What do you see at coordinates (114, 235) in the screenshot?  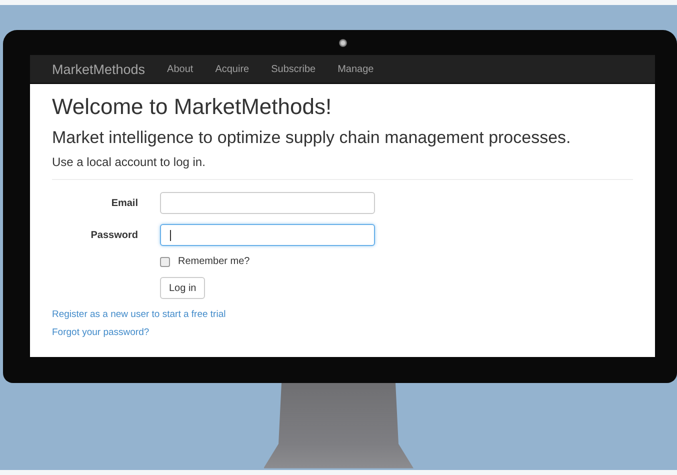 I see `field-label: Password` at bounding box center [114, 235].